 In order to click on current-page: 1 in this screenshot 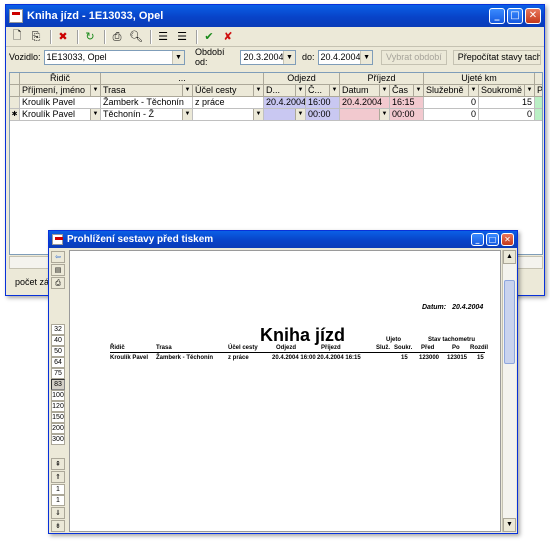, I will do `click(58, 489)`.